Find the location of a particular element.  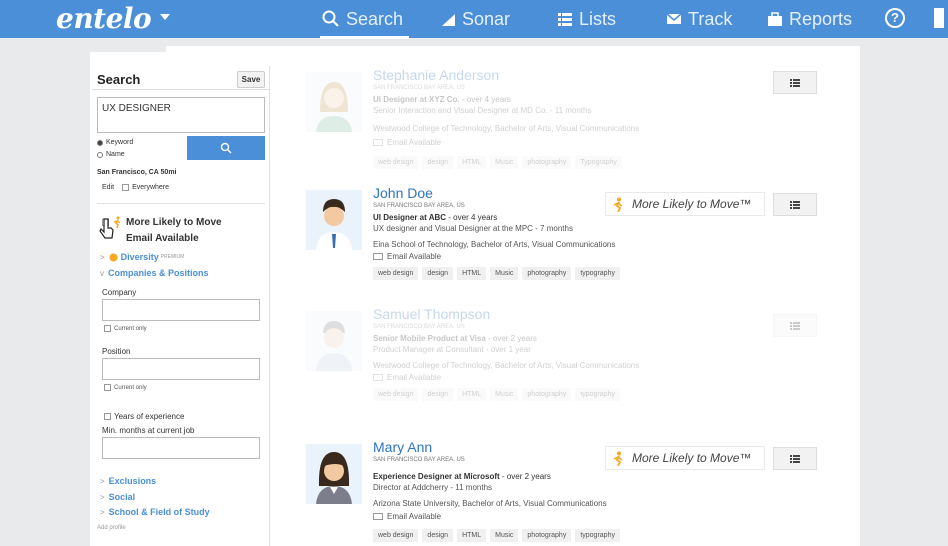

nav-lists: Lists is located at coordinates (586, 19).